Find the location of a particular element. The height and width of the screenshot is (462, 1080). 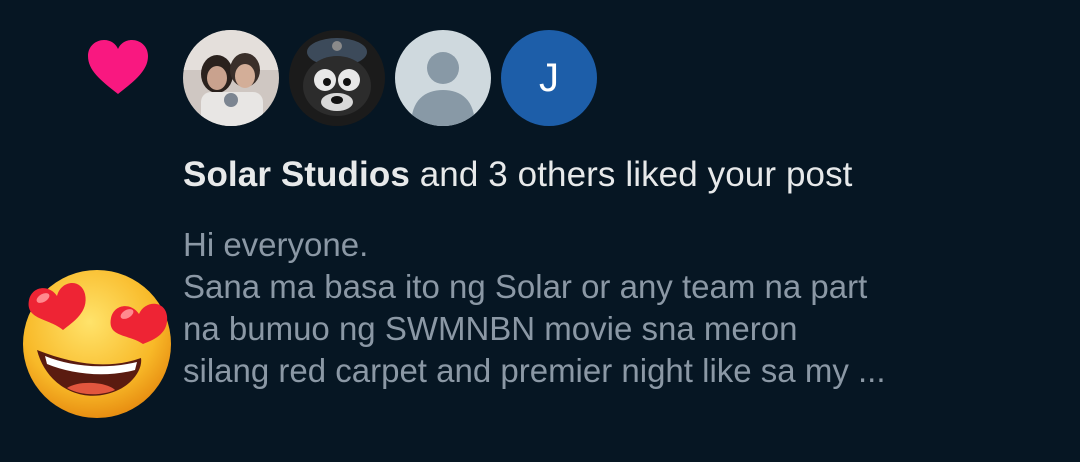

couple-photo-avatar is located at coordinates (231, 78).